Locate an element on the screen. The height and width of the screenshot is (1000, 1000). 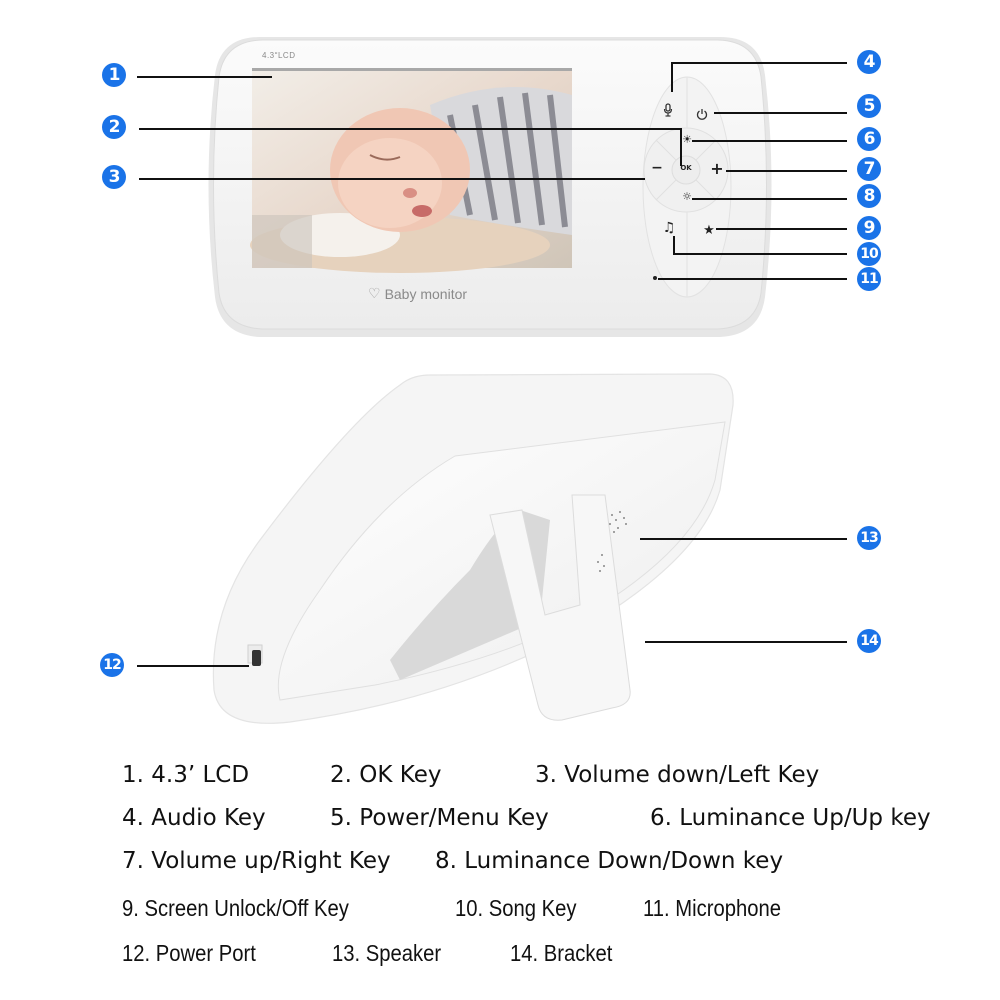
plus-button: + is located at coordinates (717, 168).